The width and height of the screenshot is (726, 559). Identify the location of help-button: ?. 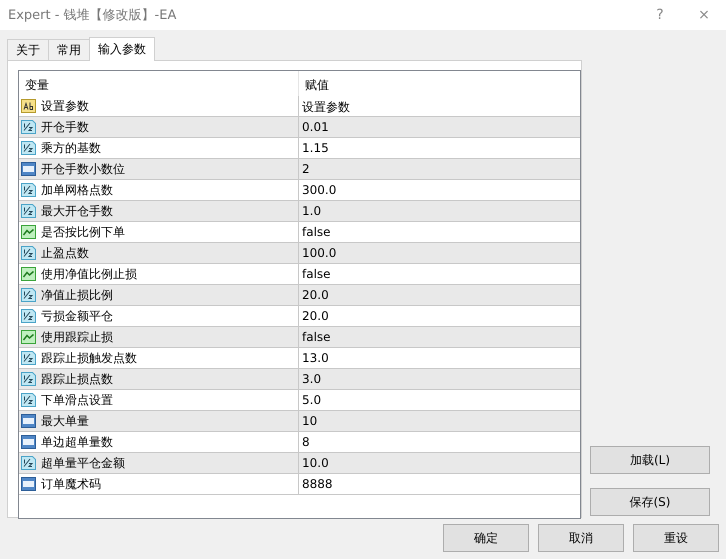
(660, 15).